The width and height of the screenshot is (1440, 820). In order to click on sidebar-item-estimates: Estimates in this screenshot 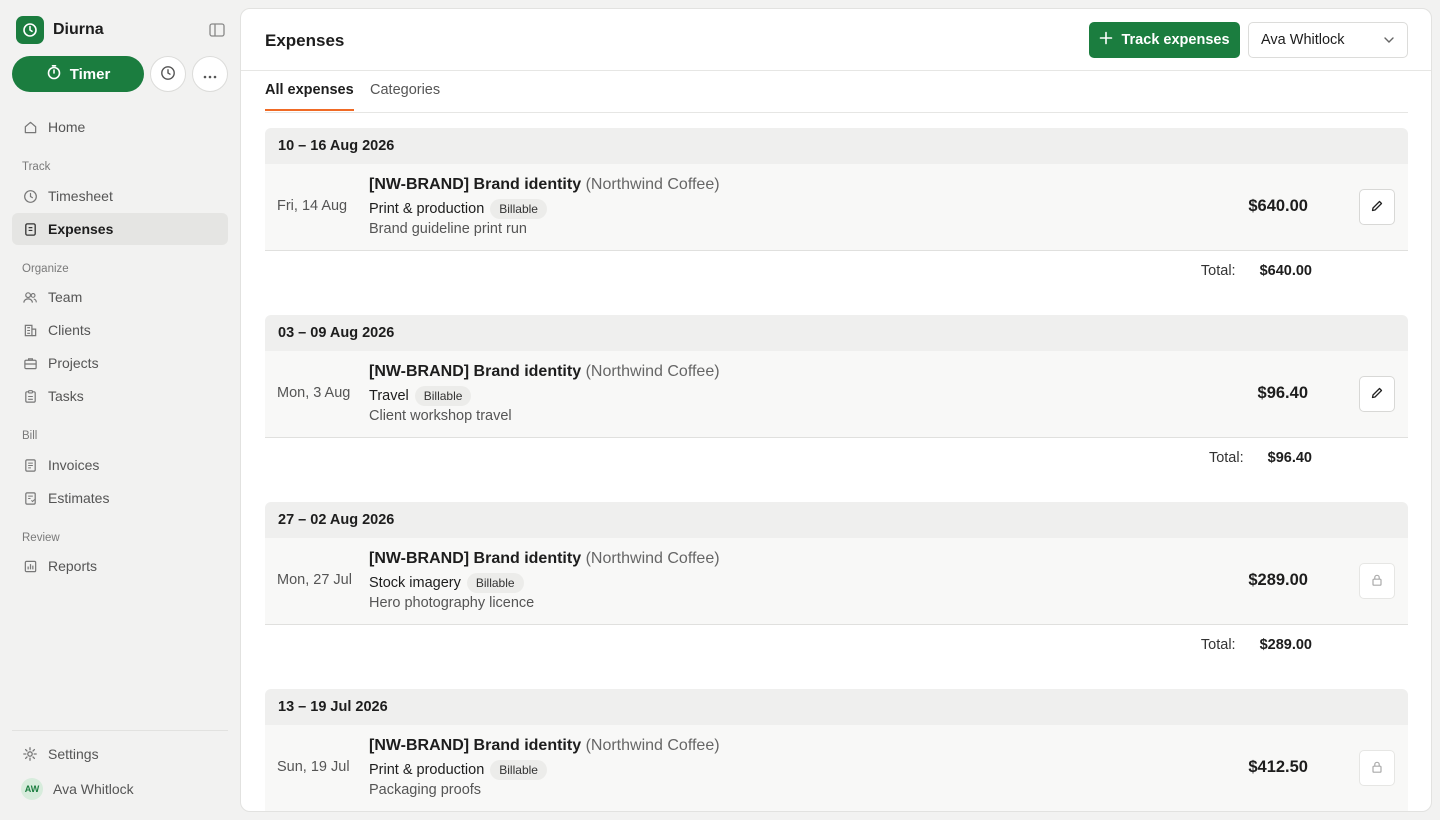, I will do `click(120, 498)`.